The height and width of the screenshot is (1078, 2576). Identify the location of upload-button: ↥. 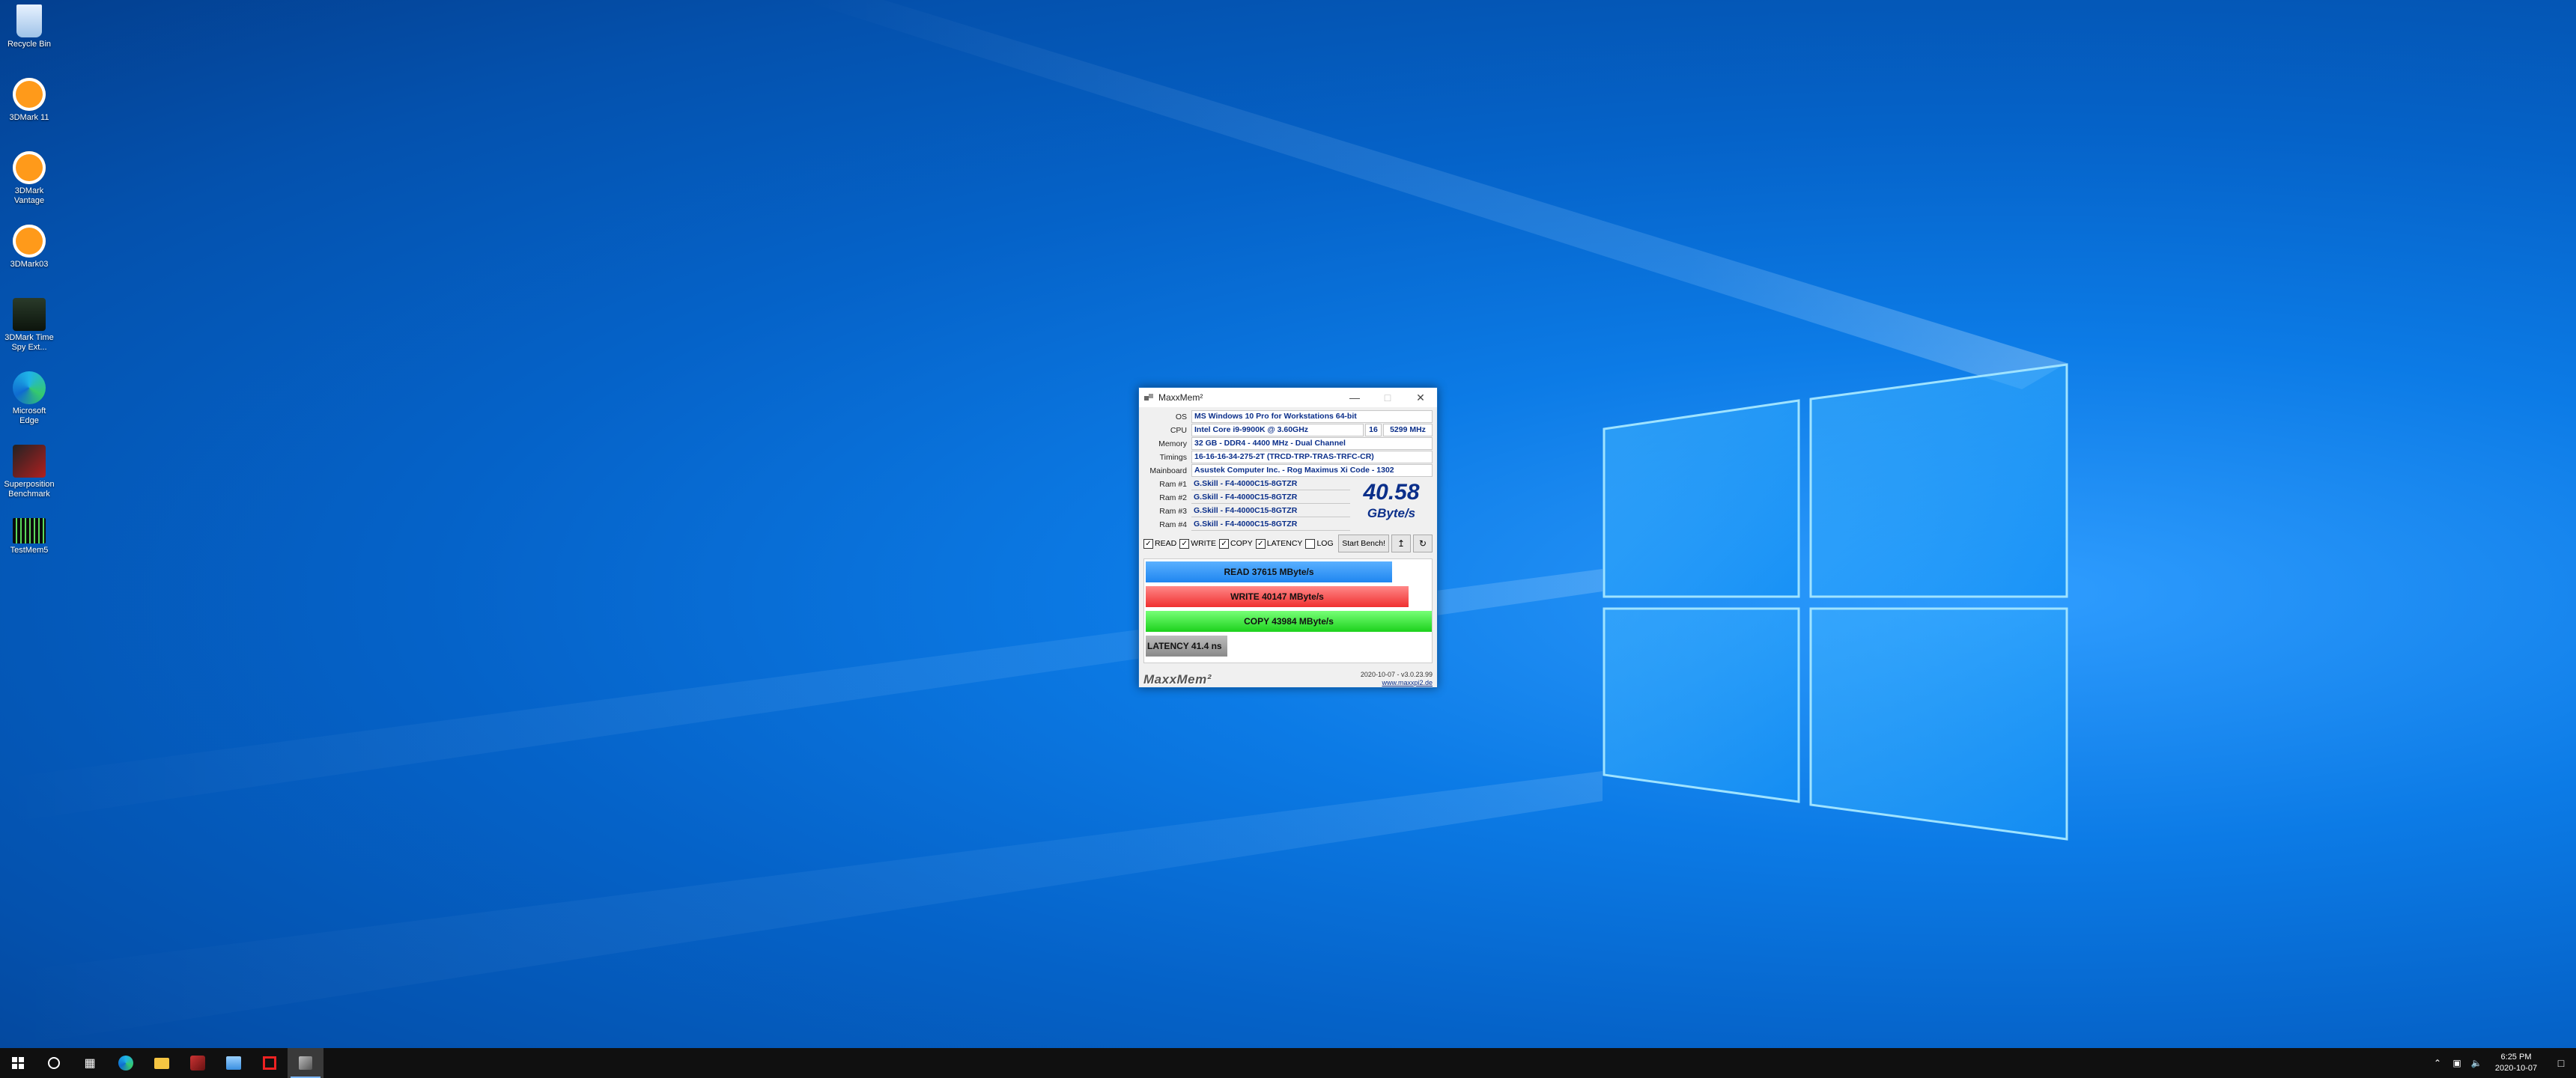
(1401, 543).